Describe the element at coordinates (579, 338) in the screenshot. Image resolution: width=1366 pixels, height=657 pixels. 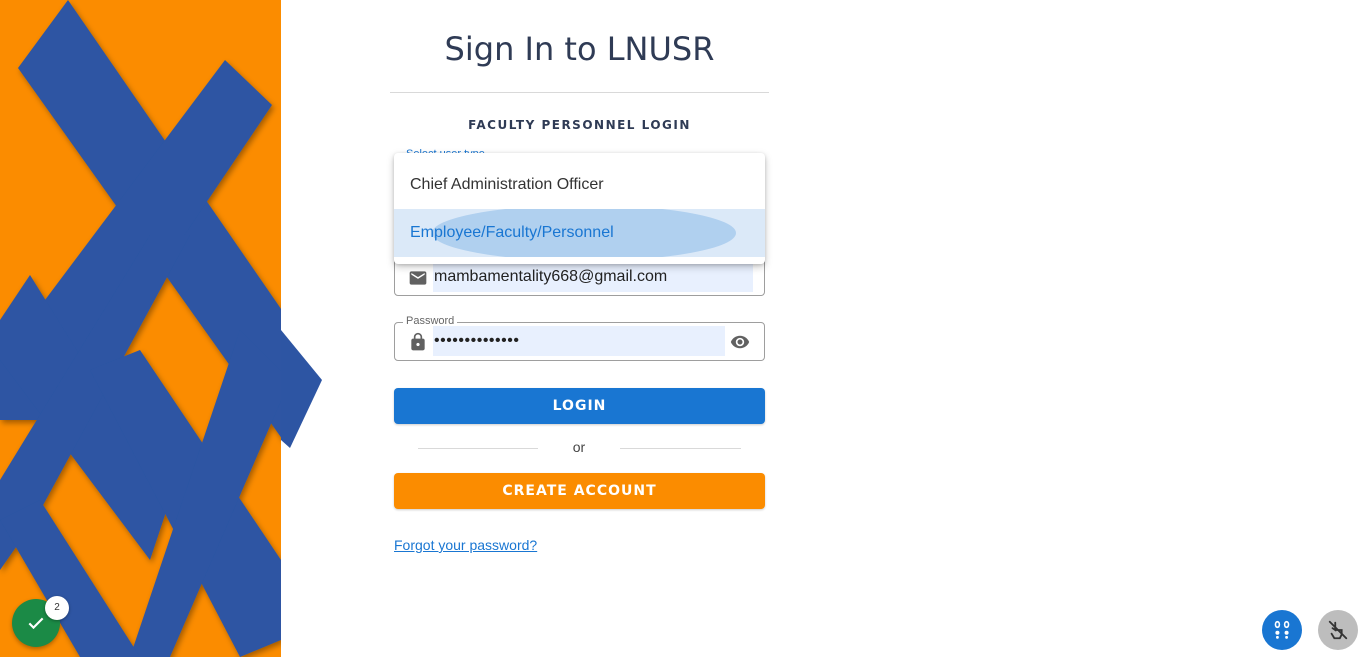
I see `password-field: Password ••••••••••••••` at that location.